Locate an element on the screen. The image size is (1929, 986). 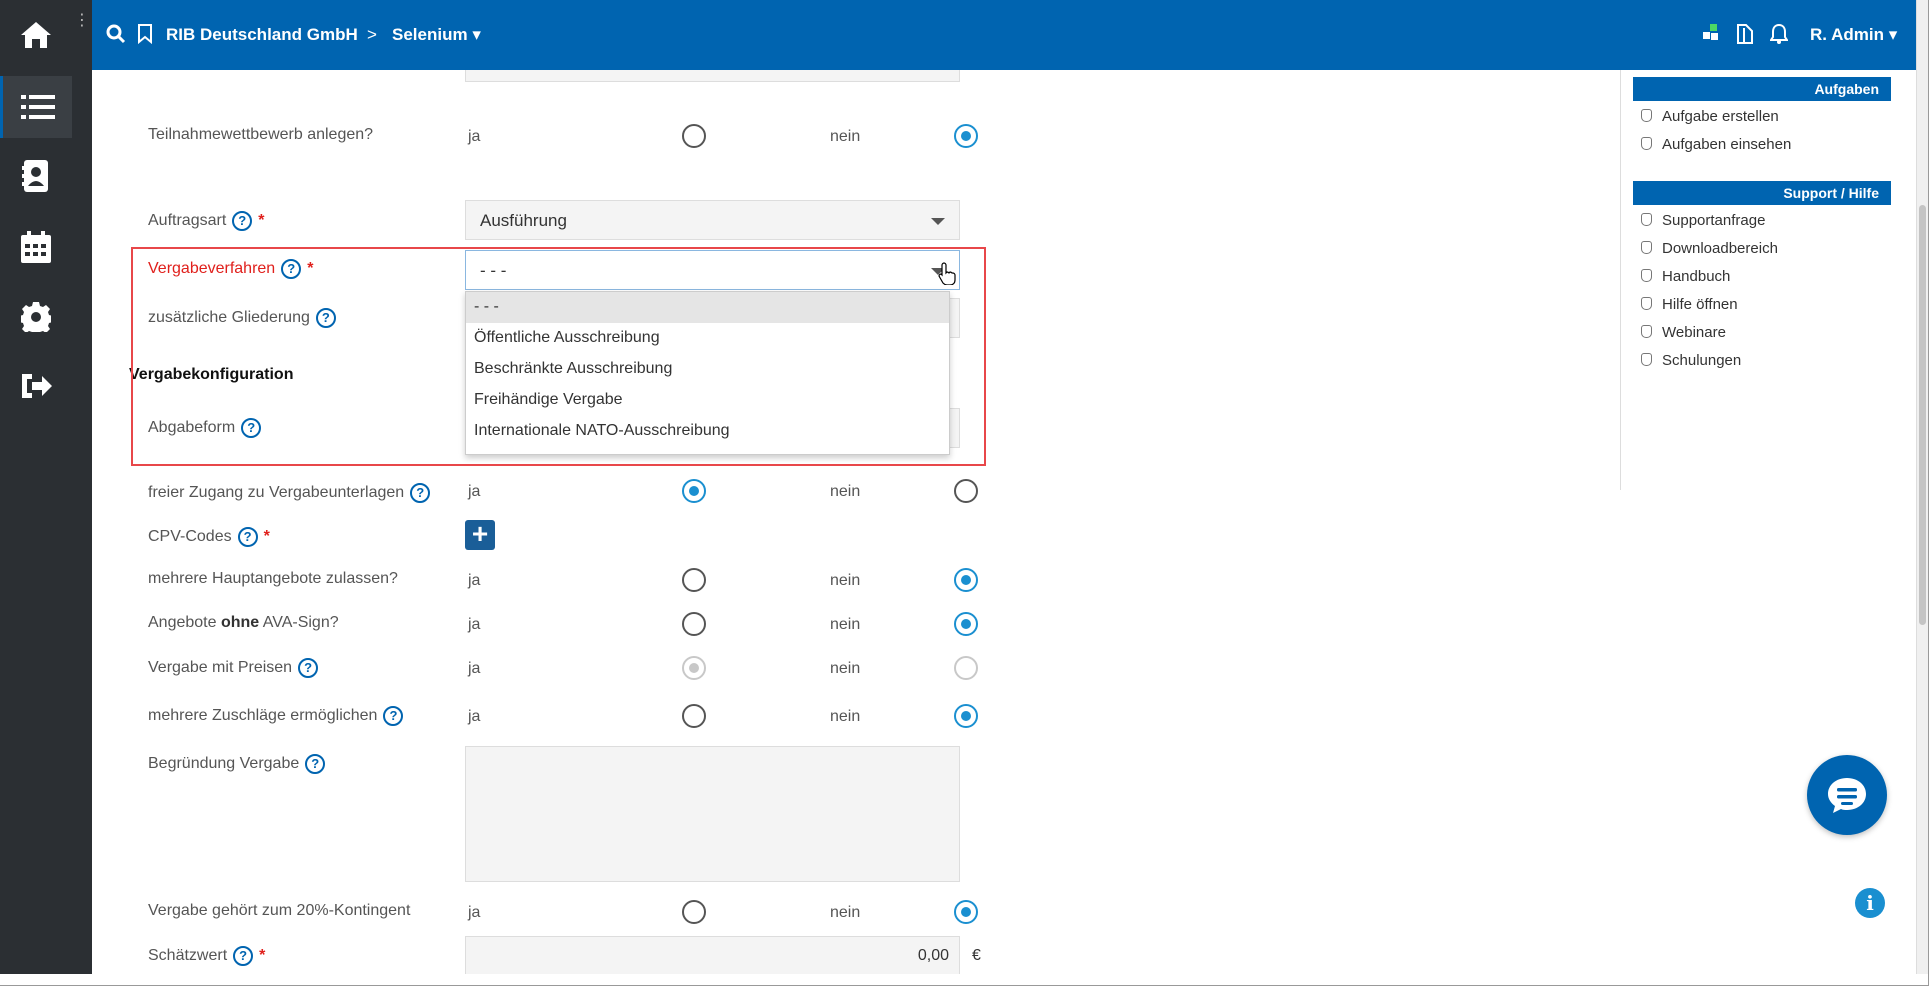
hauptangebote-yes-label: ja is located at coordinates (474, 580).